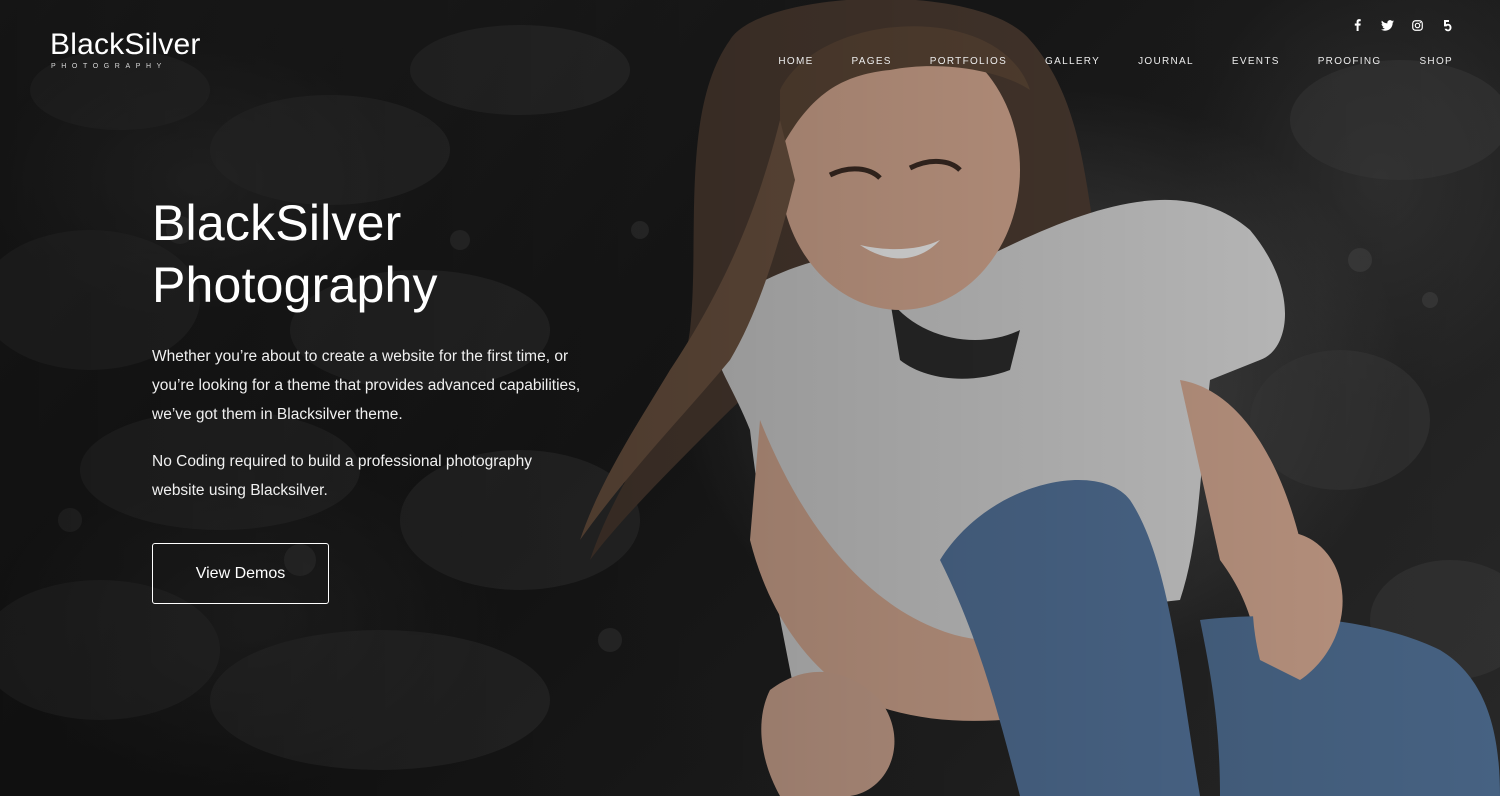  I want to click on hero-title: BlackSilver Photography, so click(372, 254).